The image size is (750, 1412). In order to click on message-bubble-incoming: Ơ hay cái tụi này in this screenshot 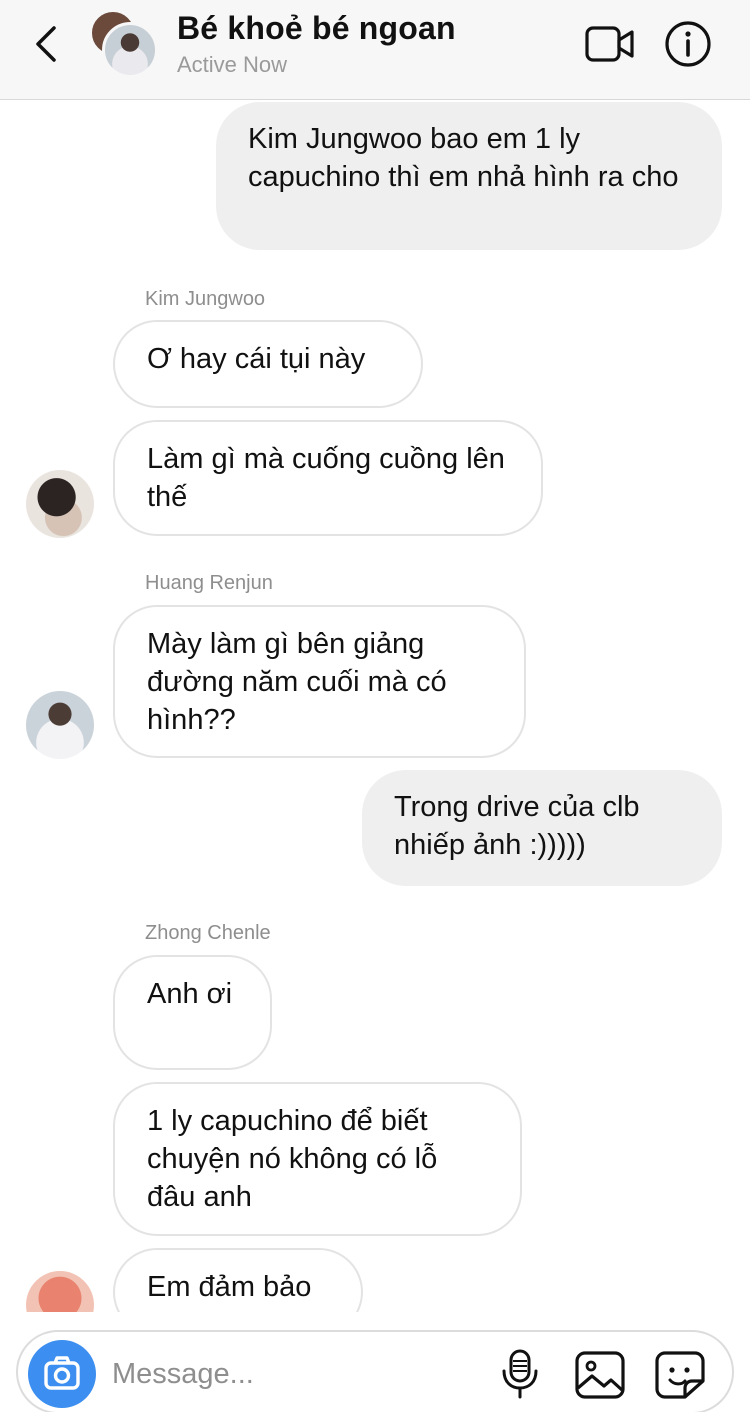, I will do `click(268, 364)`.